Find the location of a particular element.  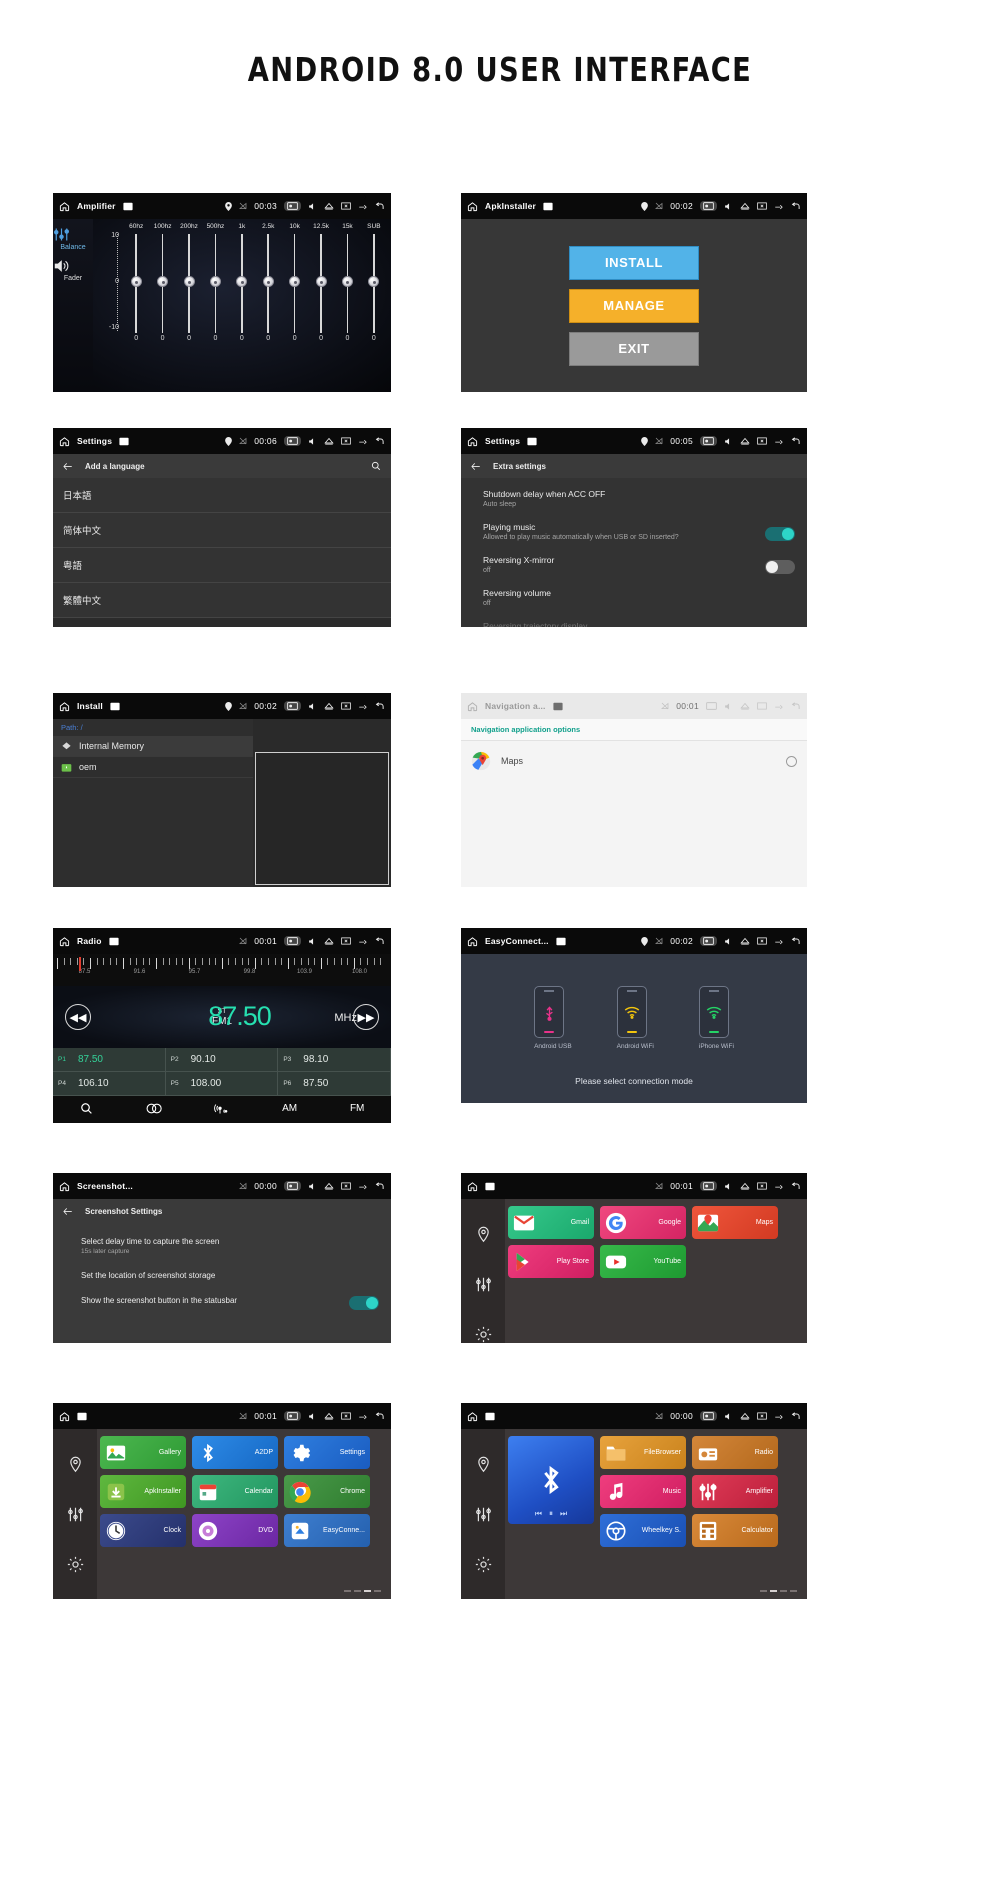

app-tile-amplifier: Amplifier is located at coordinates (735, 1491).